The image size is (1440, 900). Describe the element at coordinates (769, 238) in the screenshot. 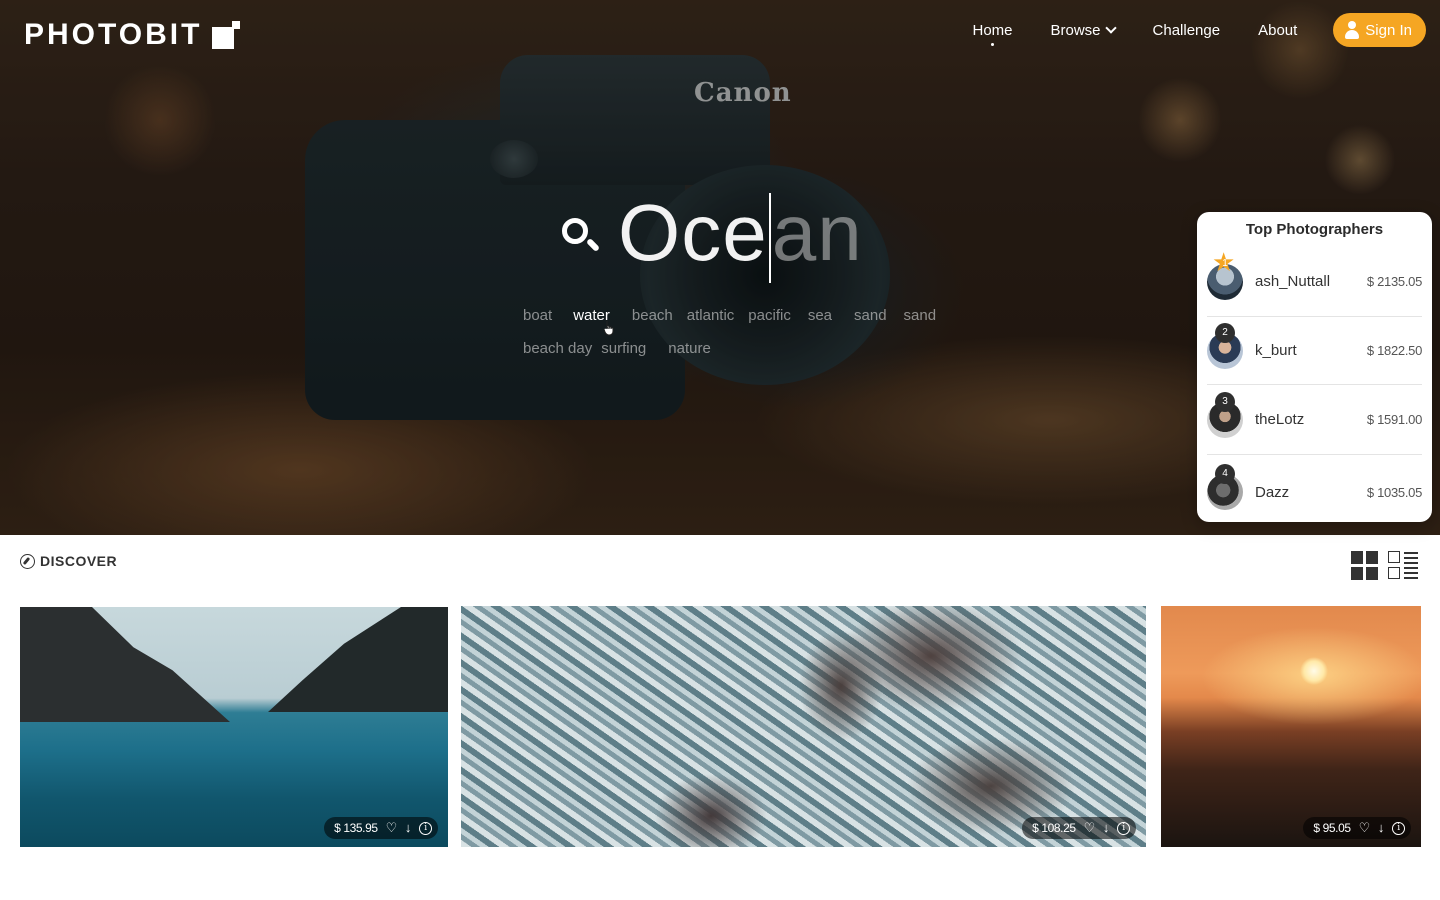

I see `text-caret` at that location.